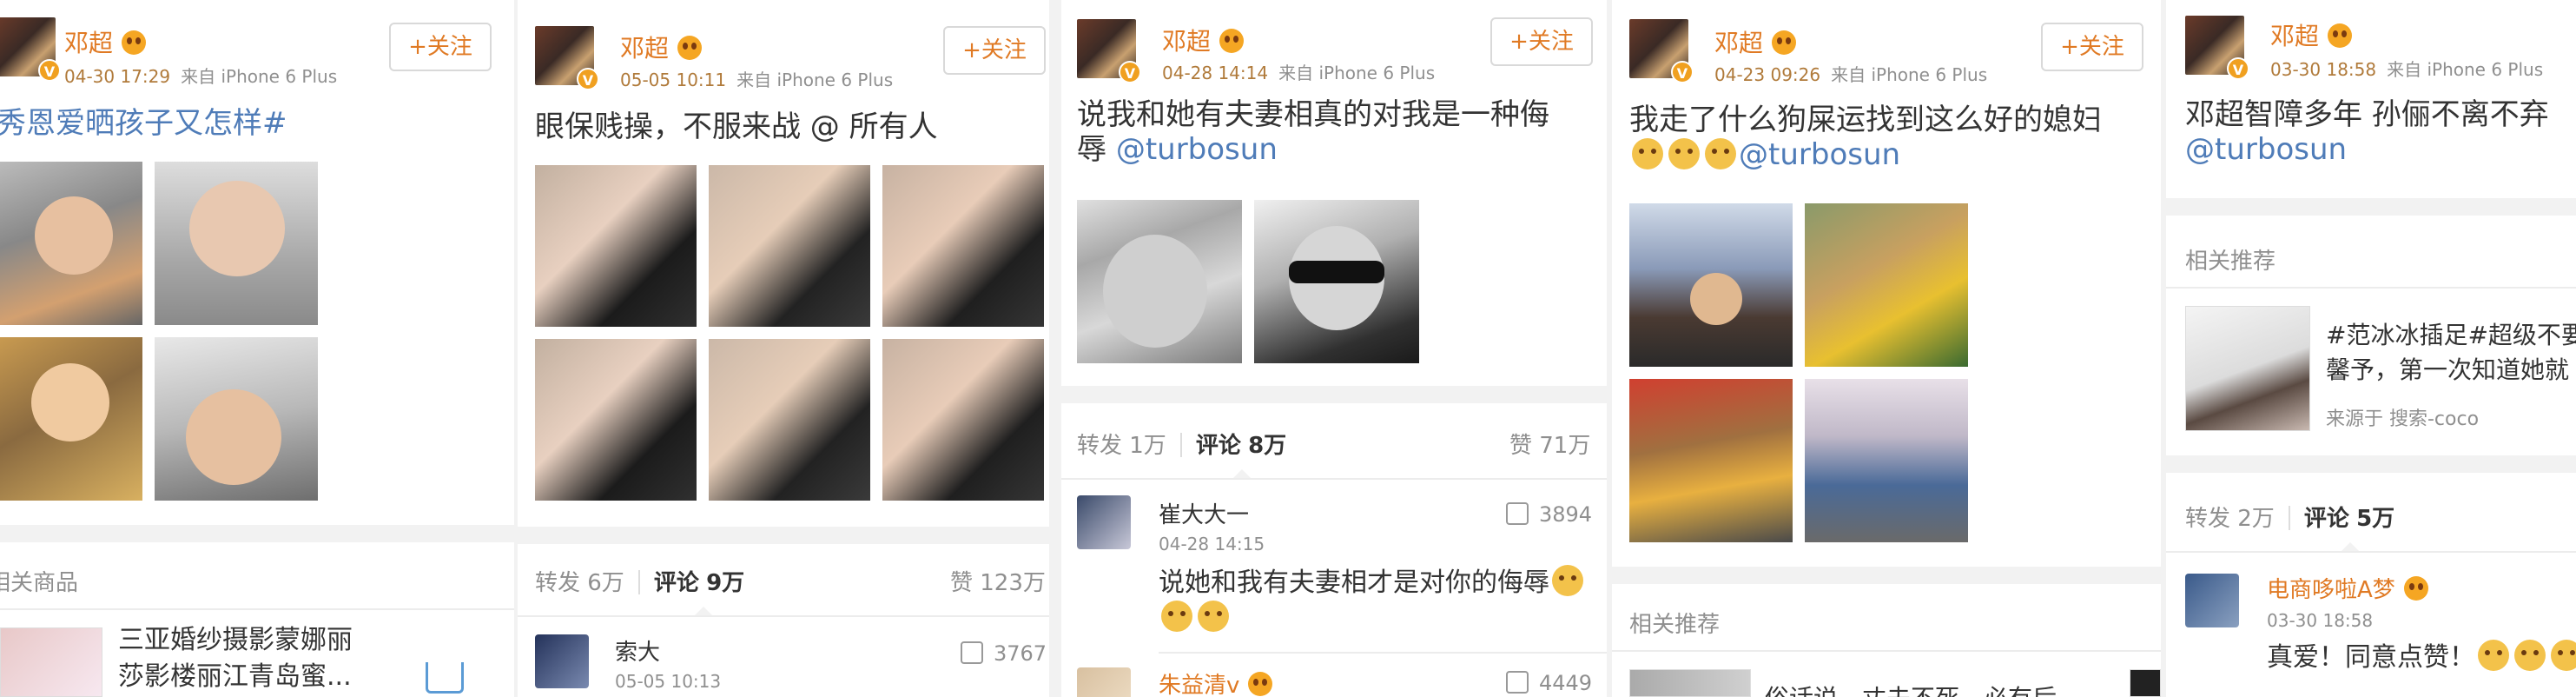 This screenshot has width=2576, height=697. Describe the element at coordinates (1204, 513) in the screenshot. I see `commenter-name: 崔大大一` at that location.